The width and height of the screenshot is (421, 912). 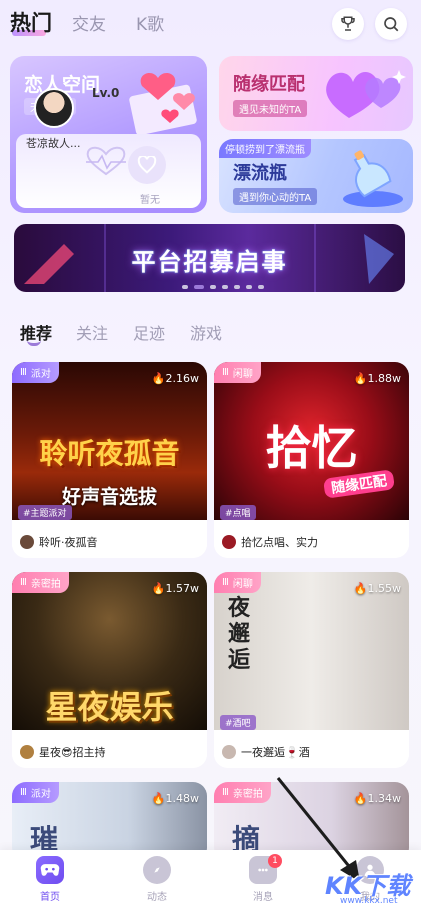 I want to click on room-heat-value: 1.88w, so click(x=384, y=378).